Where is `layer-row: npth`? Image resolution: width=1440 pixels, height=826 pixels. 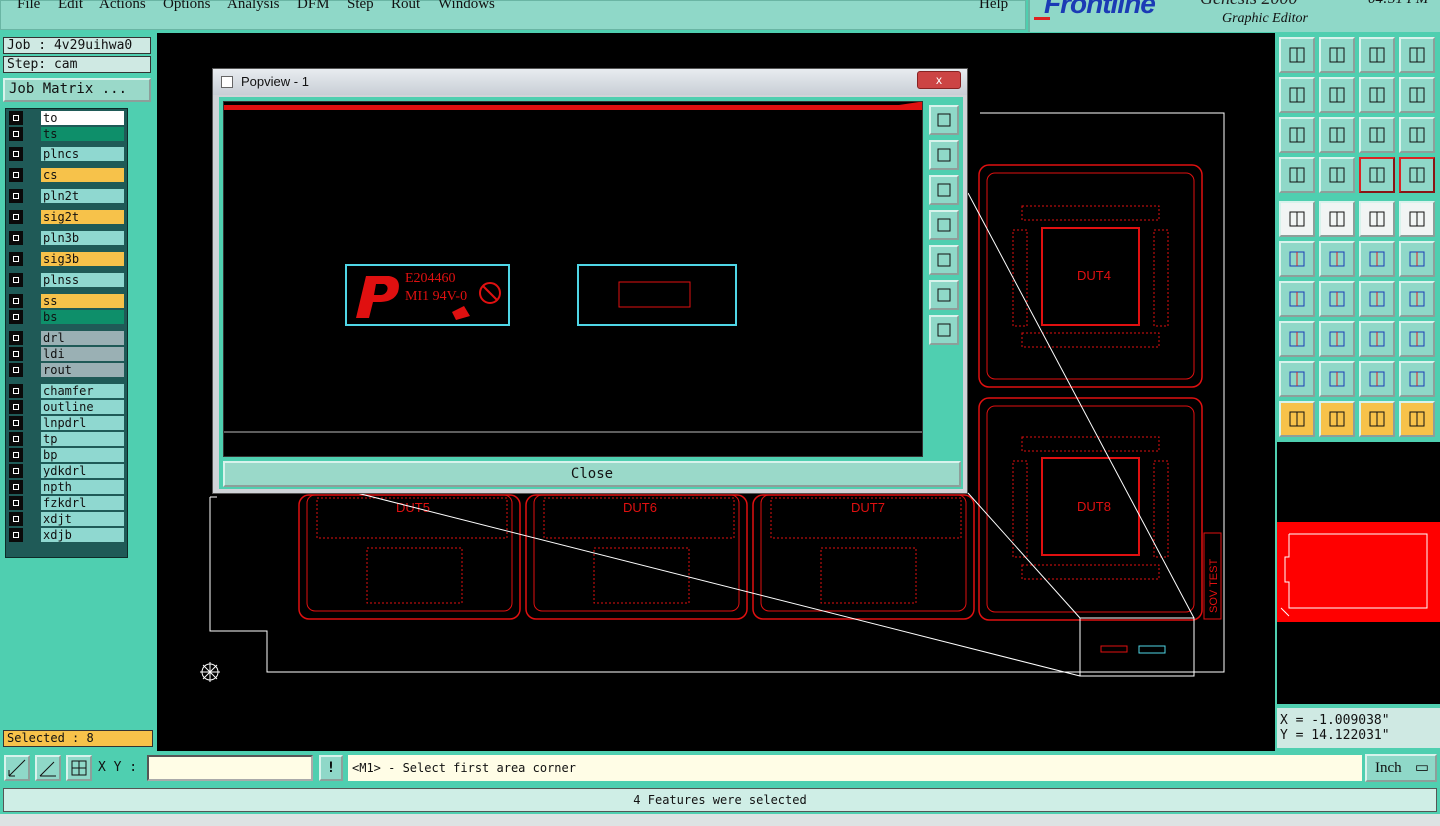
layer-row: npth is located at coordinates (67, 487).